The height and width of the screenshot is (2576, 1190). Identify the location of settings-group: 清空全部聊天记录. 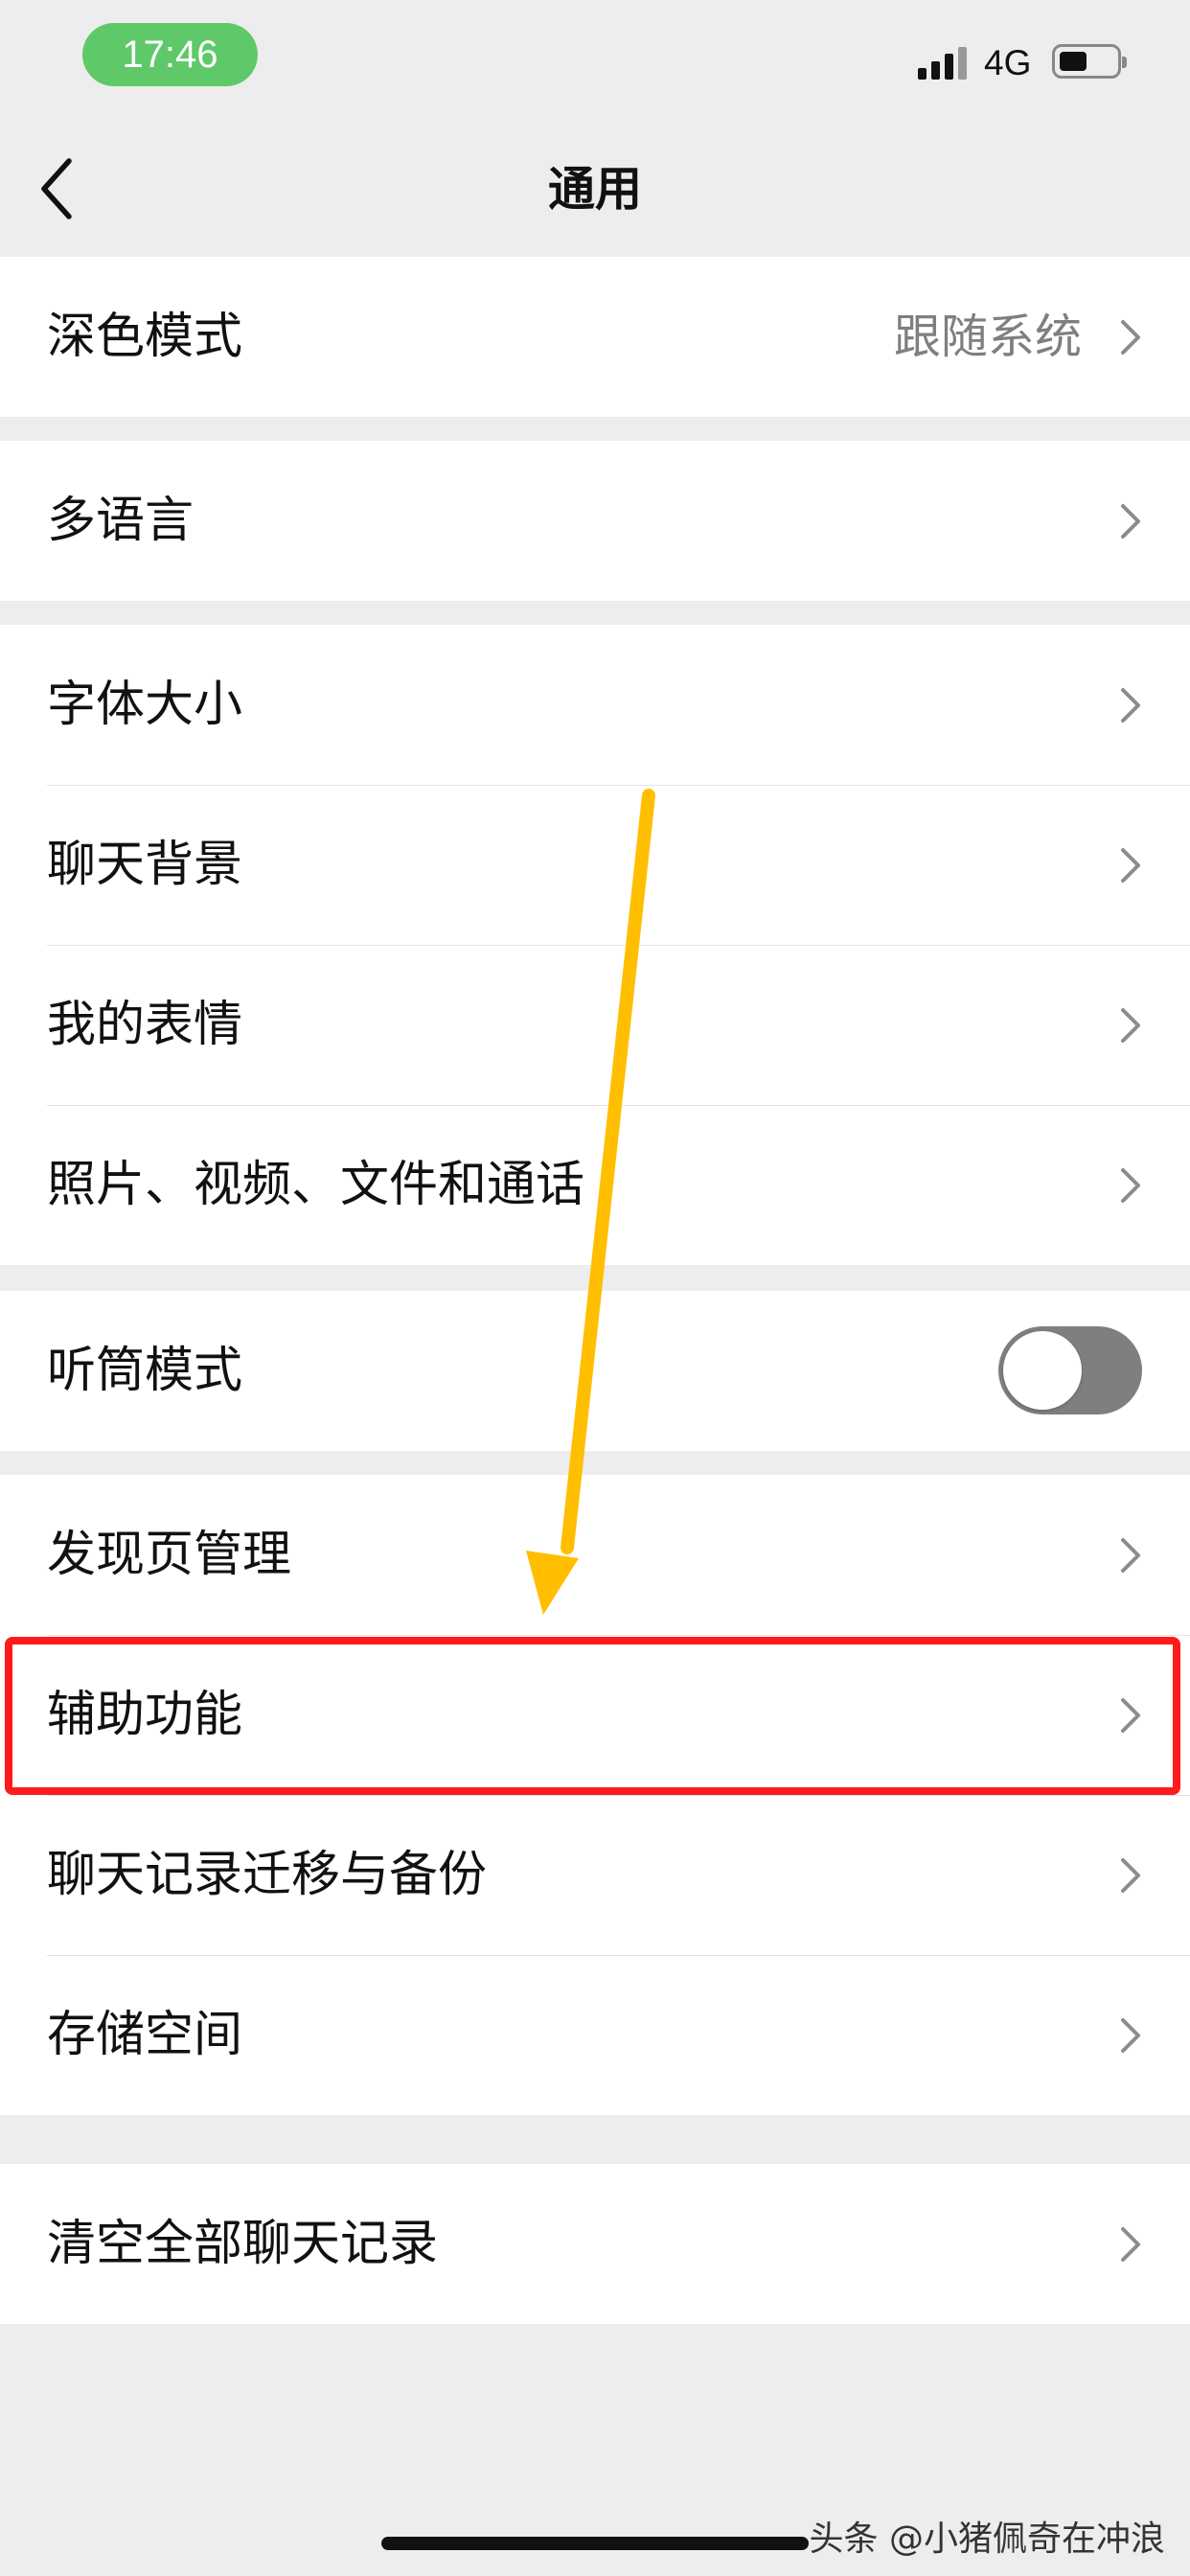
(595, 2244).